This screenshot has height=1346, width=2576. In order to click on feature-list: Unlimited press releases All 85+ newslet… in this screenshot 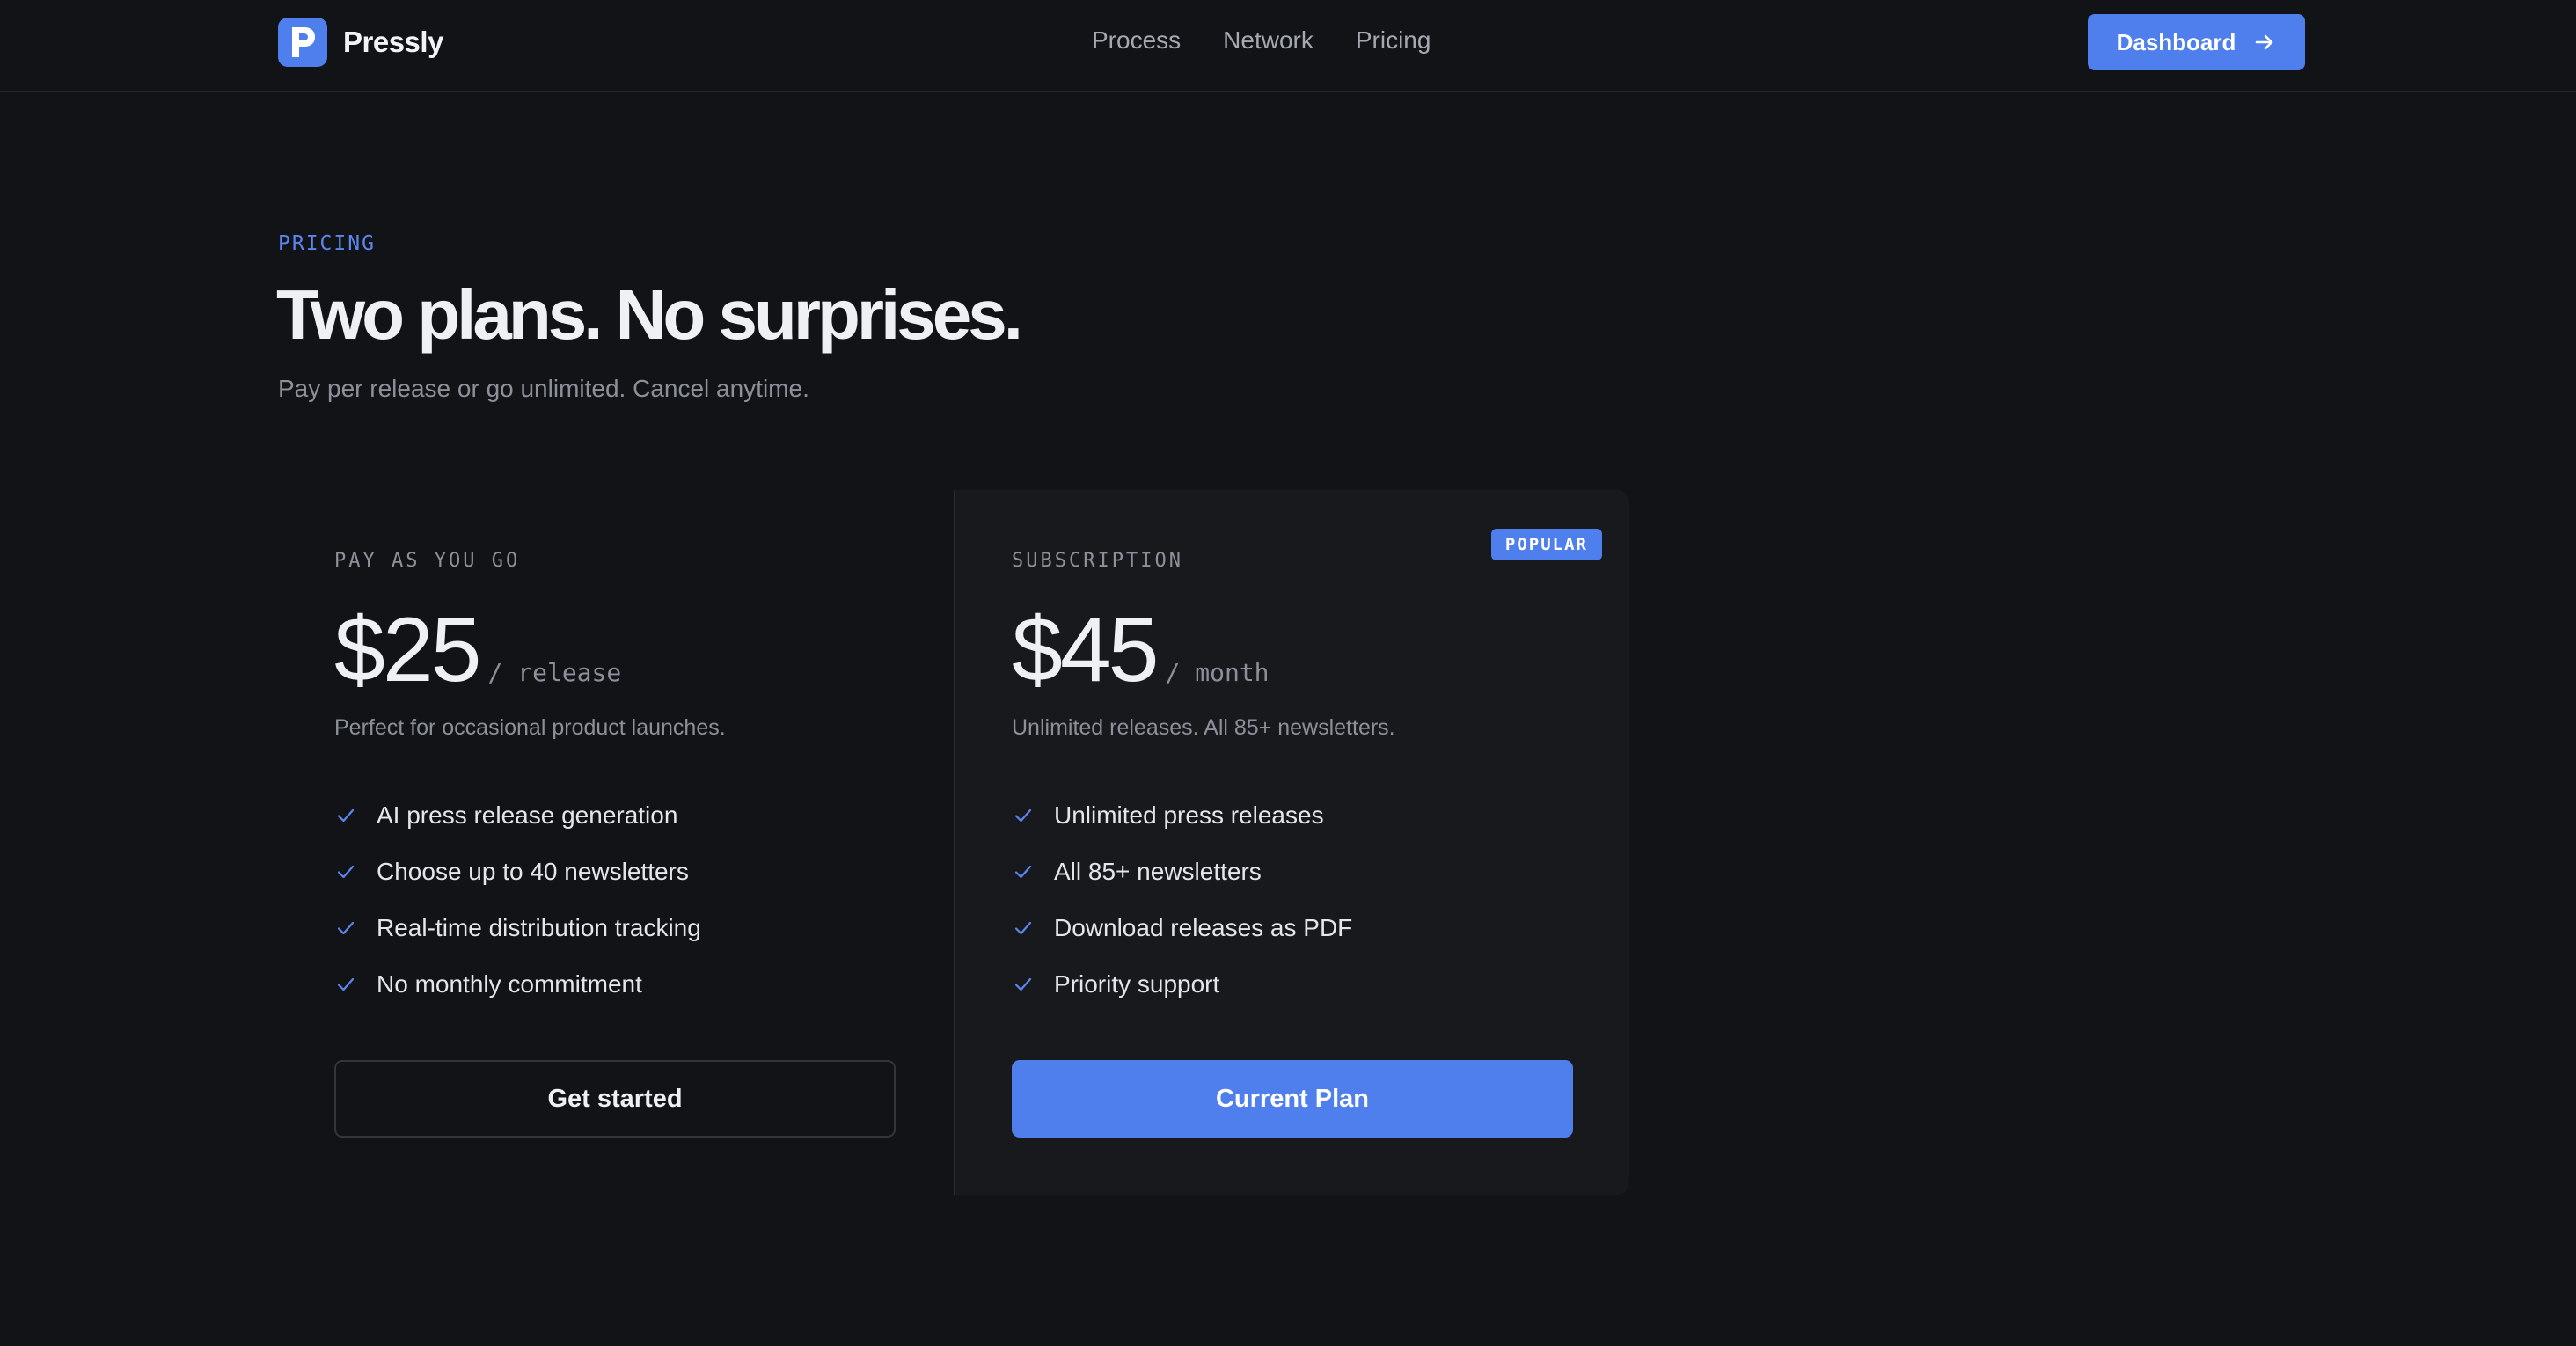, I will do `click(1182, 900)`.